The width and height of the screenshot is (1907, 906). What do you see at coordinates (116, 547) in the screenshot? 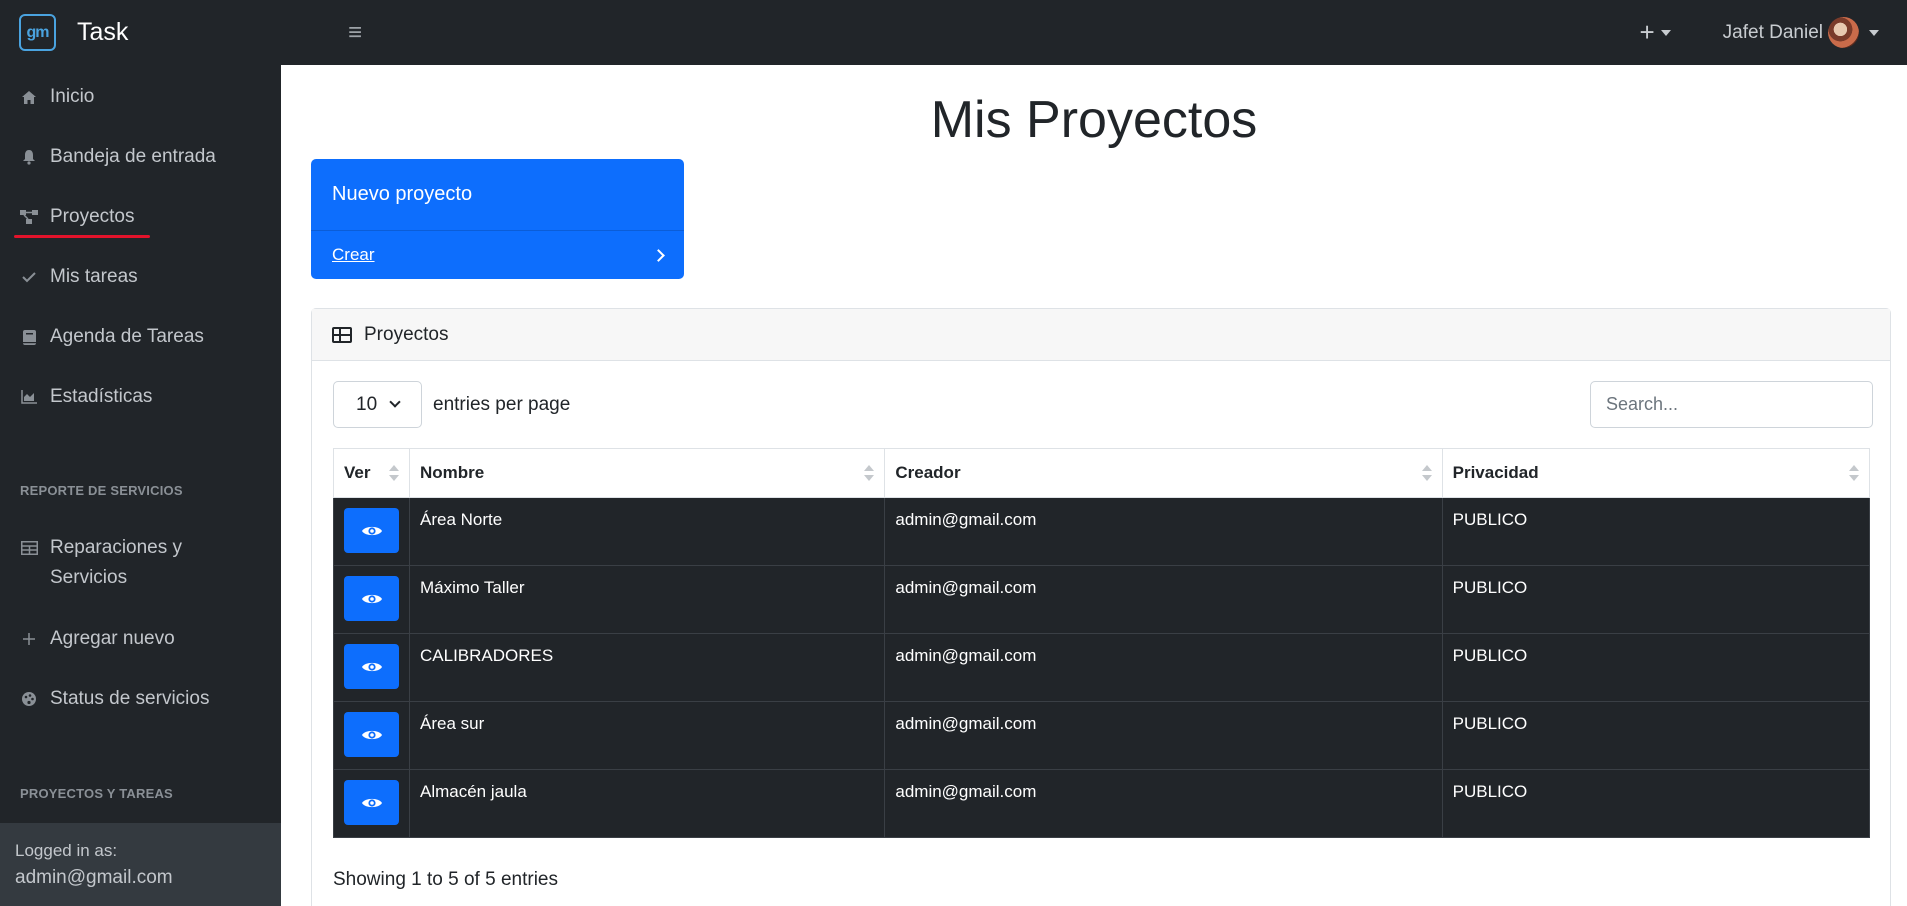
I see `sidebar-item-label: Reparaciones y` at bounding box center [116, 547].